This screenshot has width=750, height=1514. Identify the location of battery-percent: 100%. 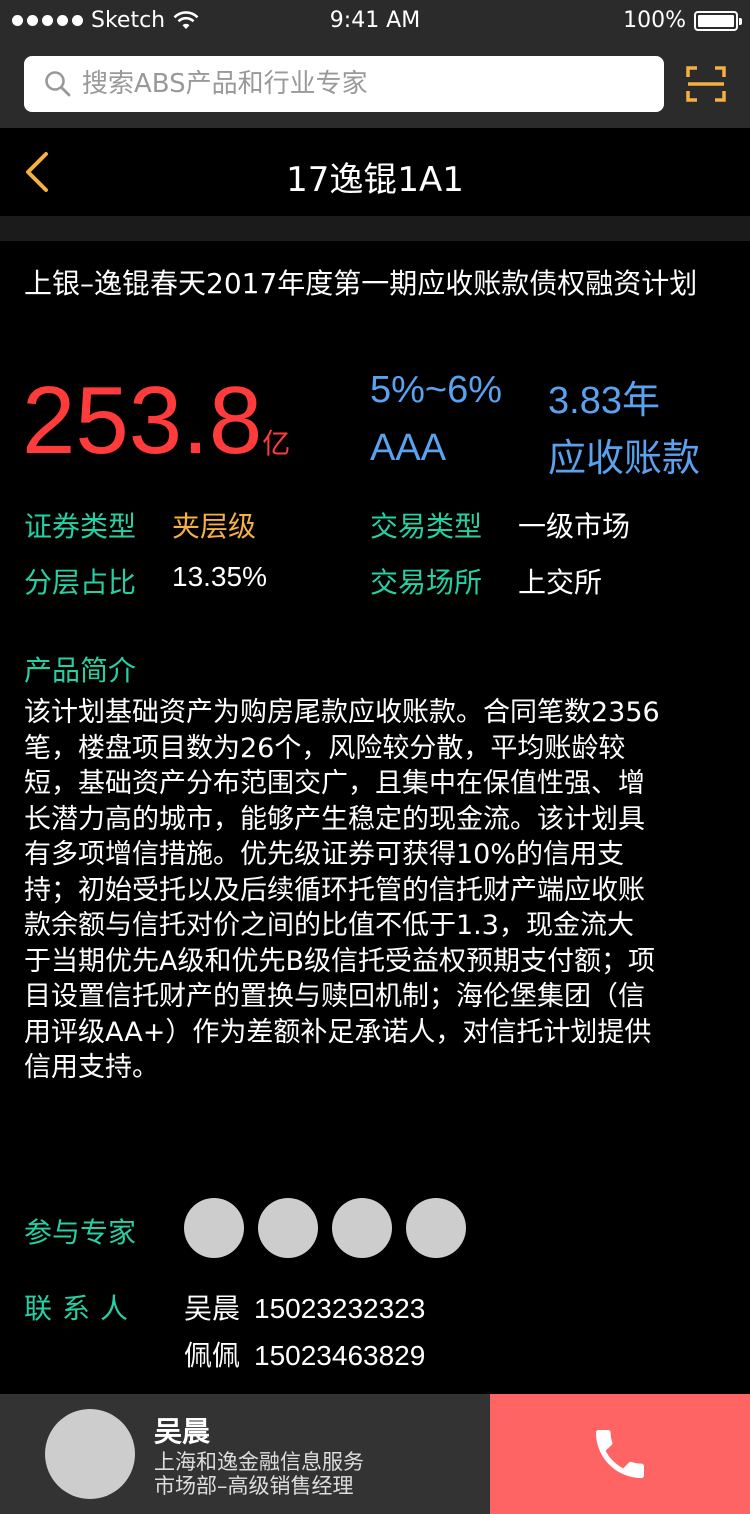
(654, 20).